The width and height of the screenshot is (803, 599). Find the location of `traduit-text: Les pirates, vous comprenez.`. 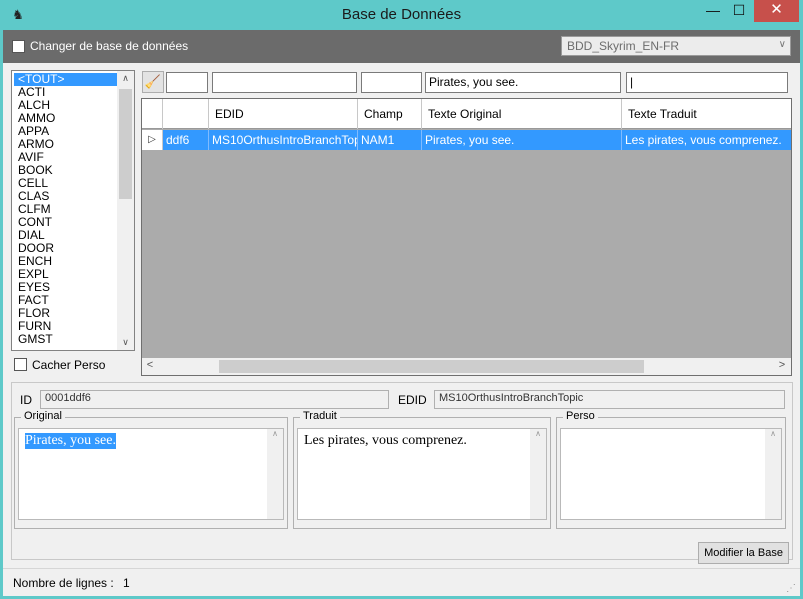

traduit-text: Les pirates, vous comprenez. is located at coordinates (385, 441).